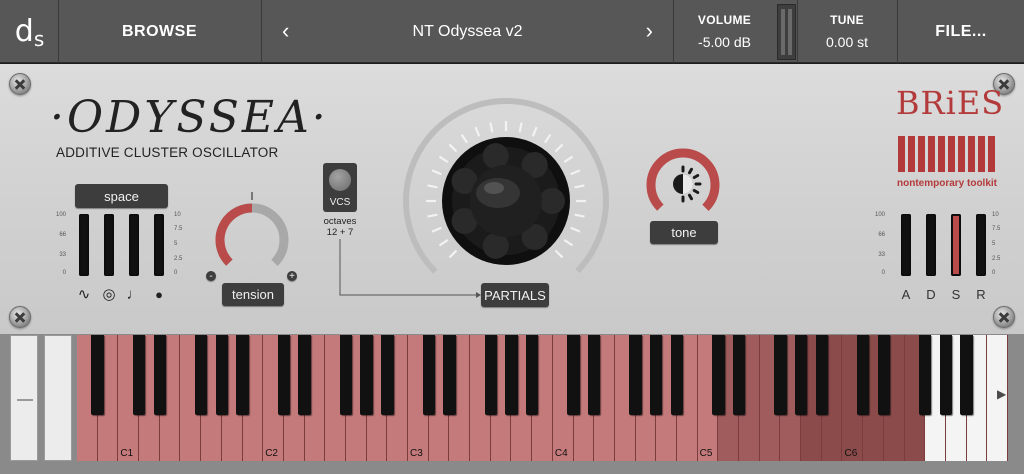 This screenshot has width=1024, height=474. Describe the element at coordinates (127, 453) in the screenshot. I see `octave-label: C1` at that location.